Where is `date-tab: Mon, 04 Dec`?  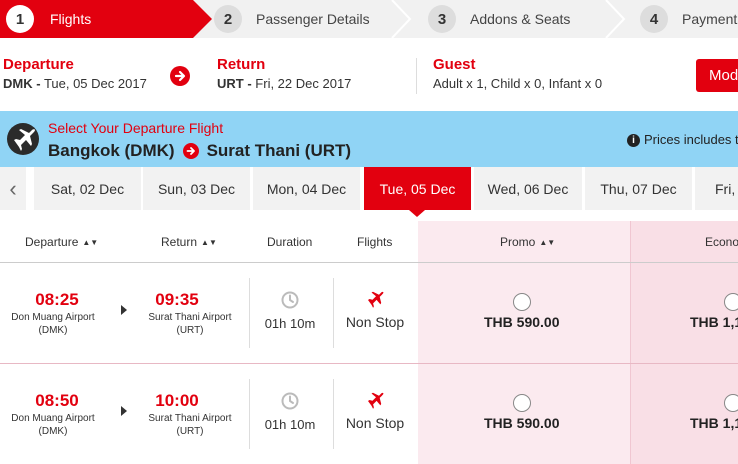
date-tab: Mon, 04 Dec is located at coordinates (306, 188).